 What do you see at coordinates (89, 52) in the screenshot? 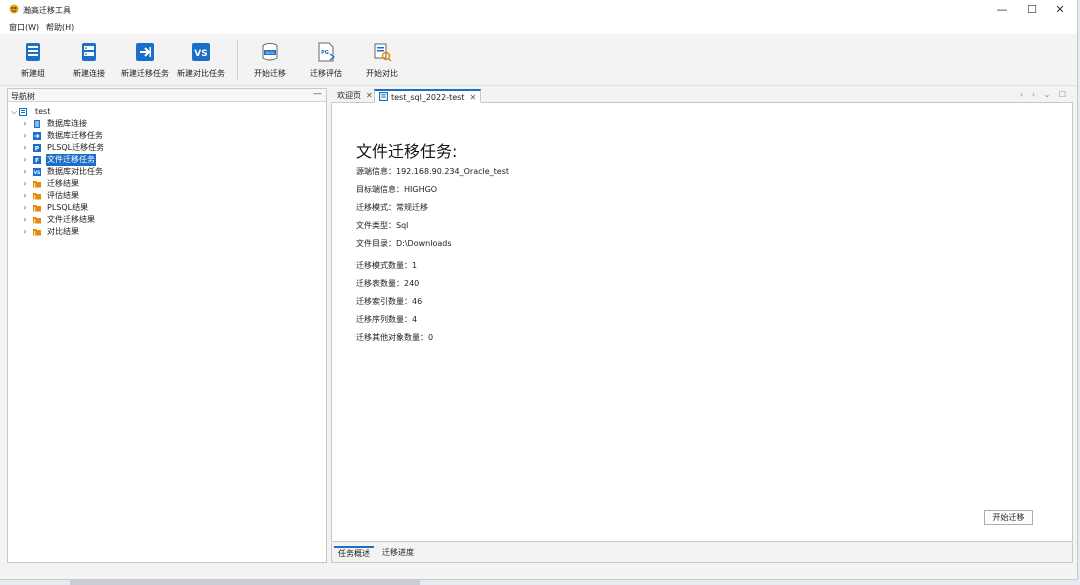
I see `new-connection-icon` at bounding box center [89, 52].